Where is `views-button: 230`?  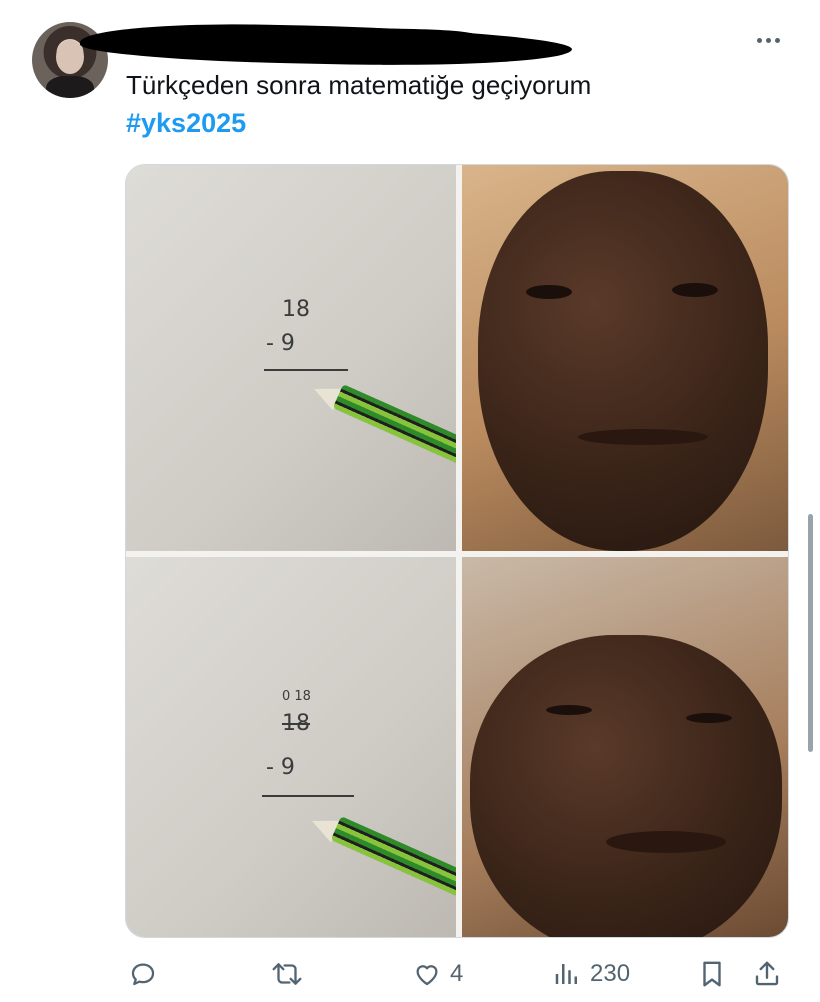
views-button: 230 is located at coordinates (591, 974).